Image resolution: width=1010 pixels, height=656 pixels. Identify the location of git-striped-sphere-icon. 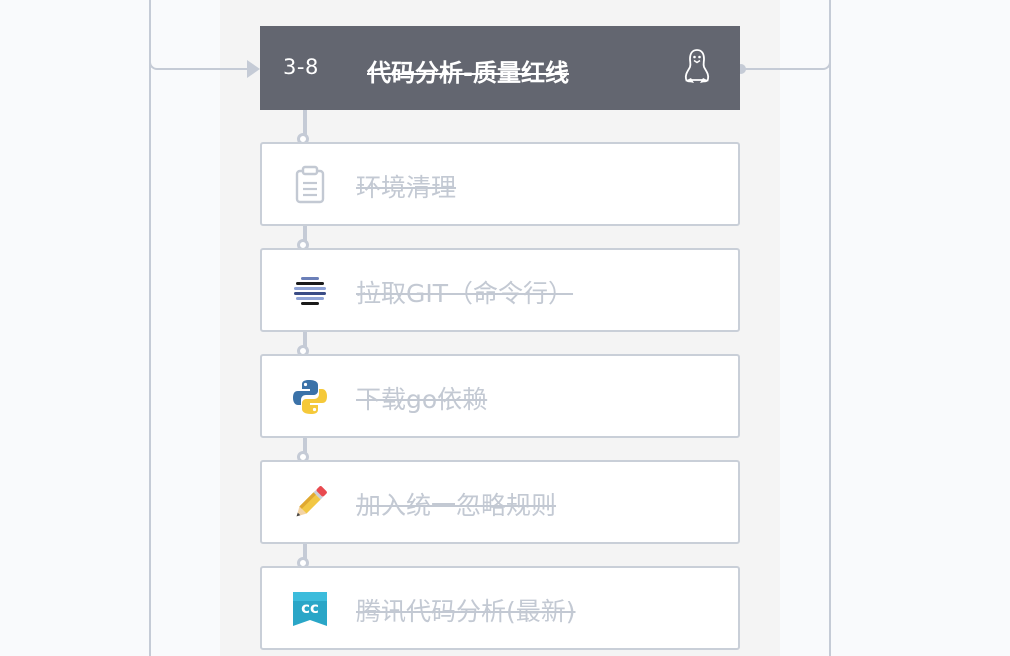
(310, 291).